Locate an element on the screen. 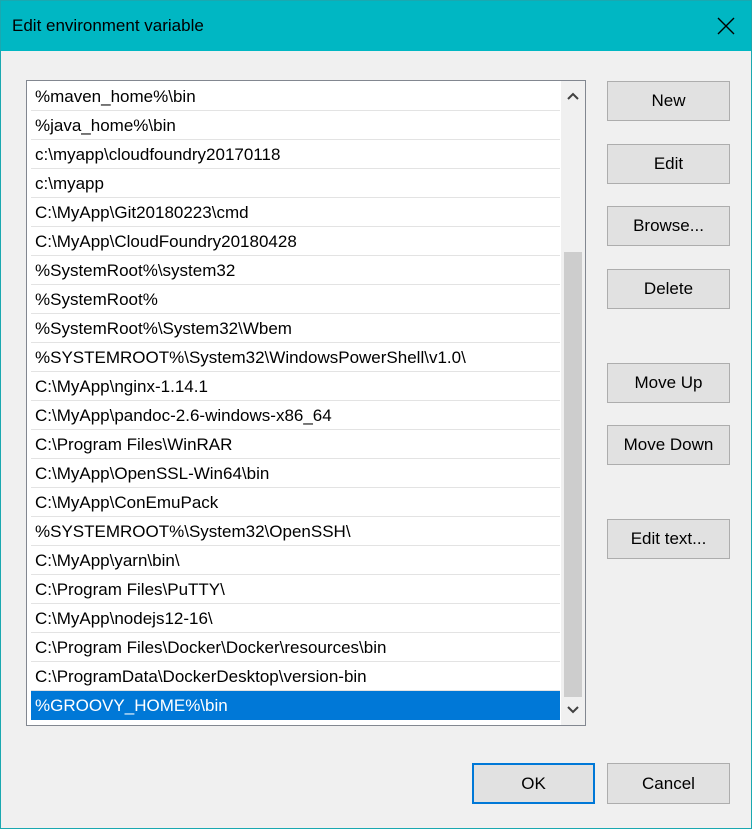 The height and width of the screenshot is (829, 752). path-list-item: %SystemRoot% is located at coordinates (295, 299).